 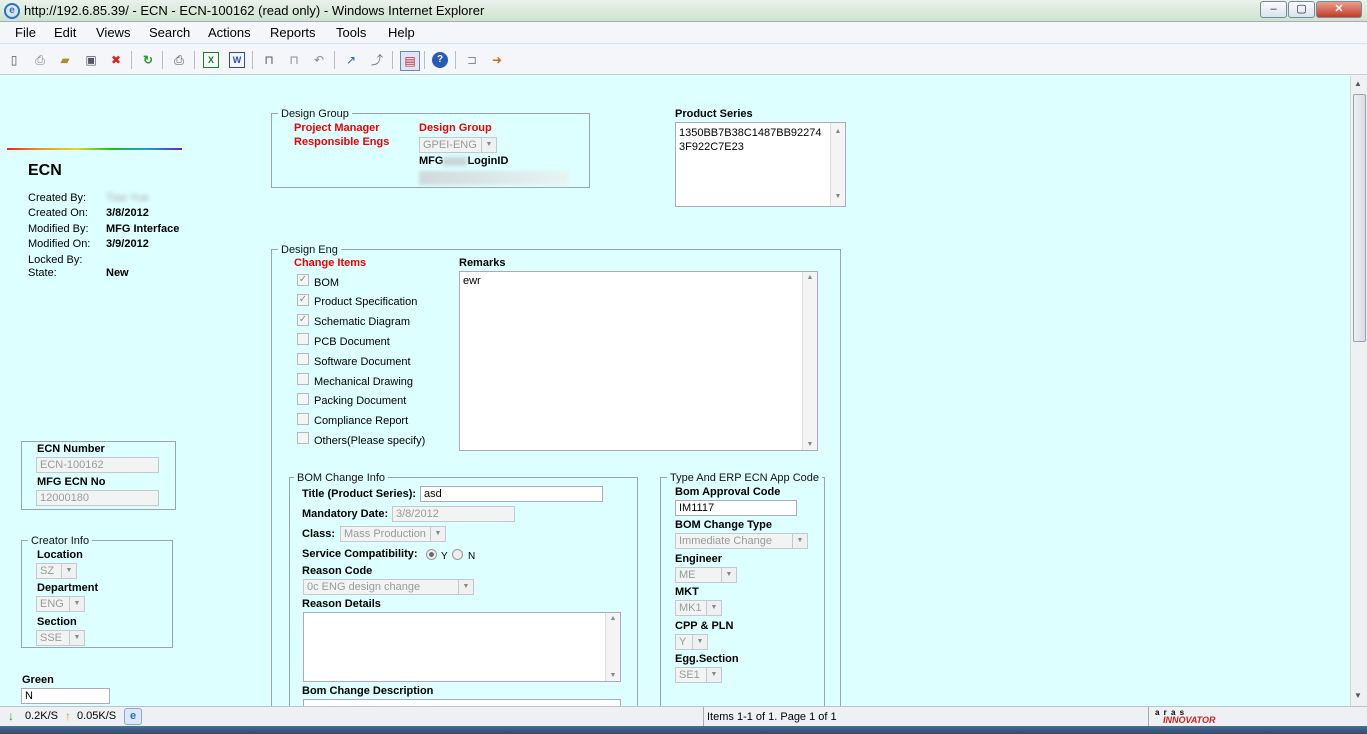 What do you see at coordinates (1301, 9) in the screenshot?
I see `maximize-button: ▢` at bounding box center [1301, 9].